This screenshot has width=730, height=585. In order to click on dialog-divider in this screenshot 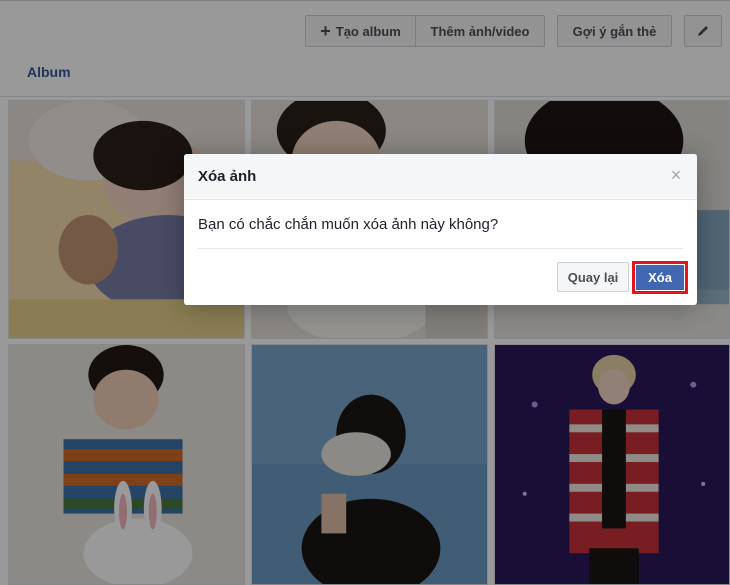, I will do `click(440, 248)`.